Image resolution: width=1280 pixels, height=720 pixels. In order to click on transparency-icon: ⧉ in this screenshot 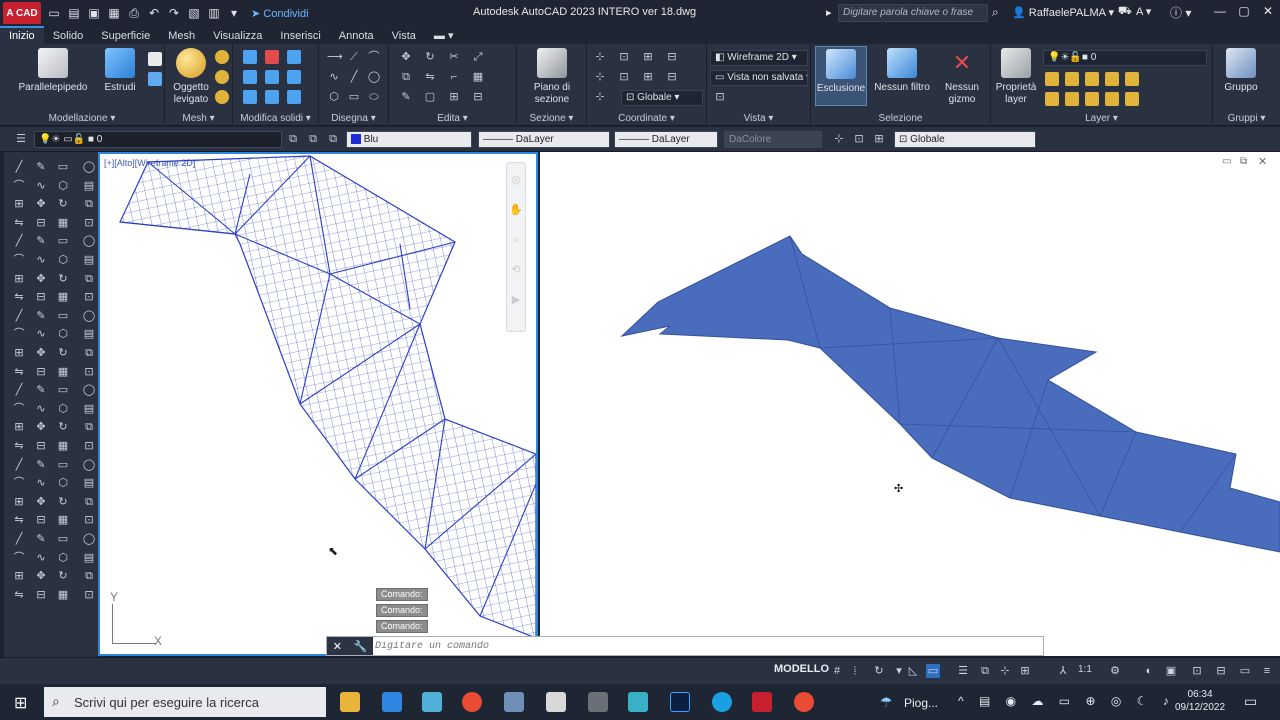, I will do `click(985, 671)`.